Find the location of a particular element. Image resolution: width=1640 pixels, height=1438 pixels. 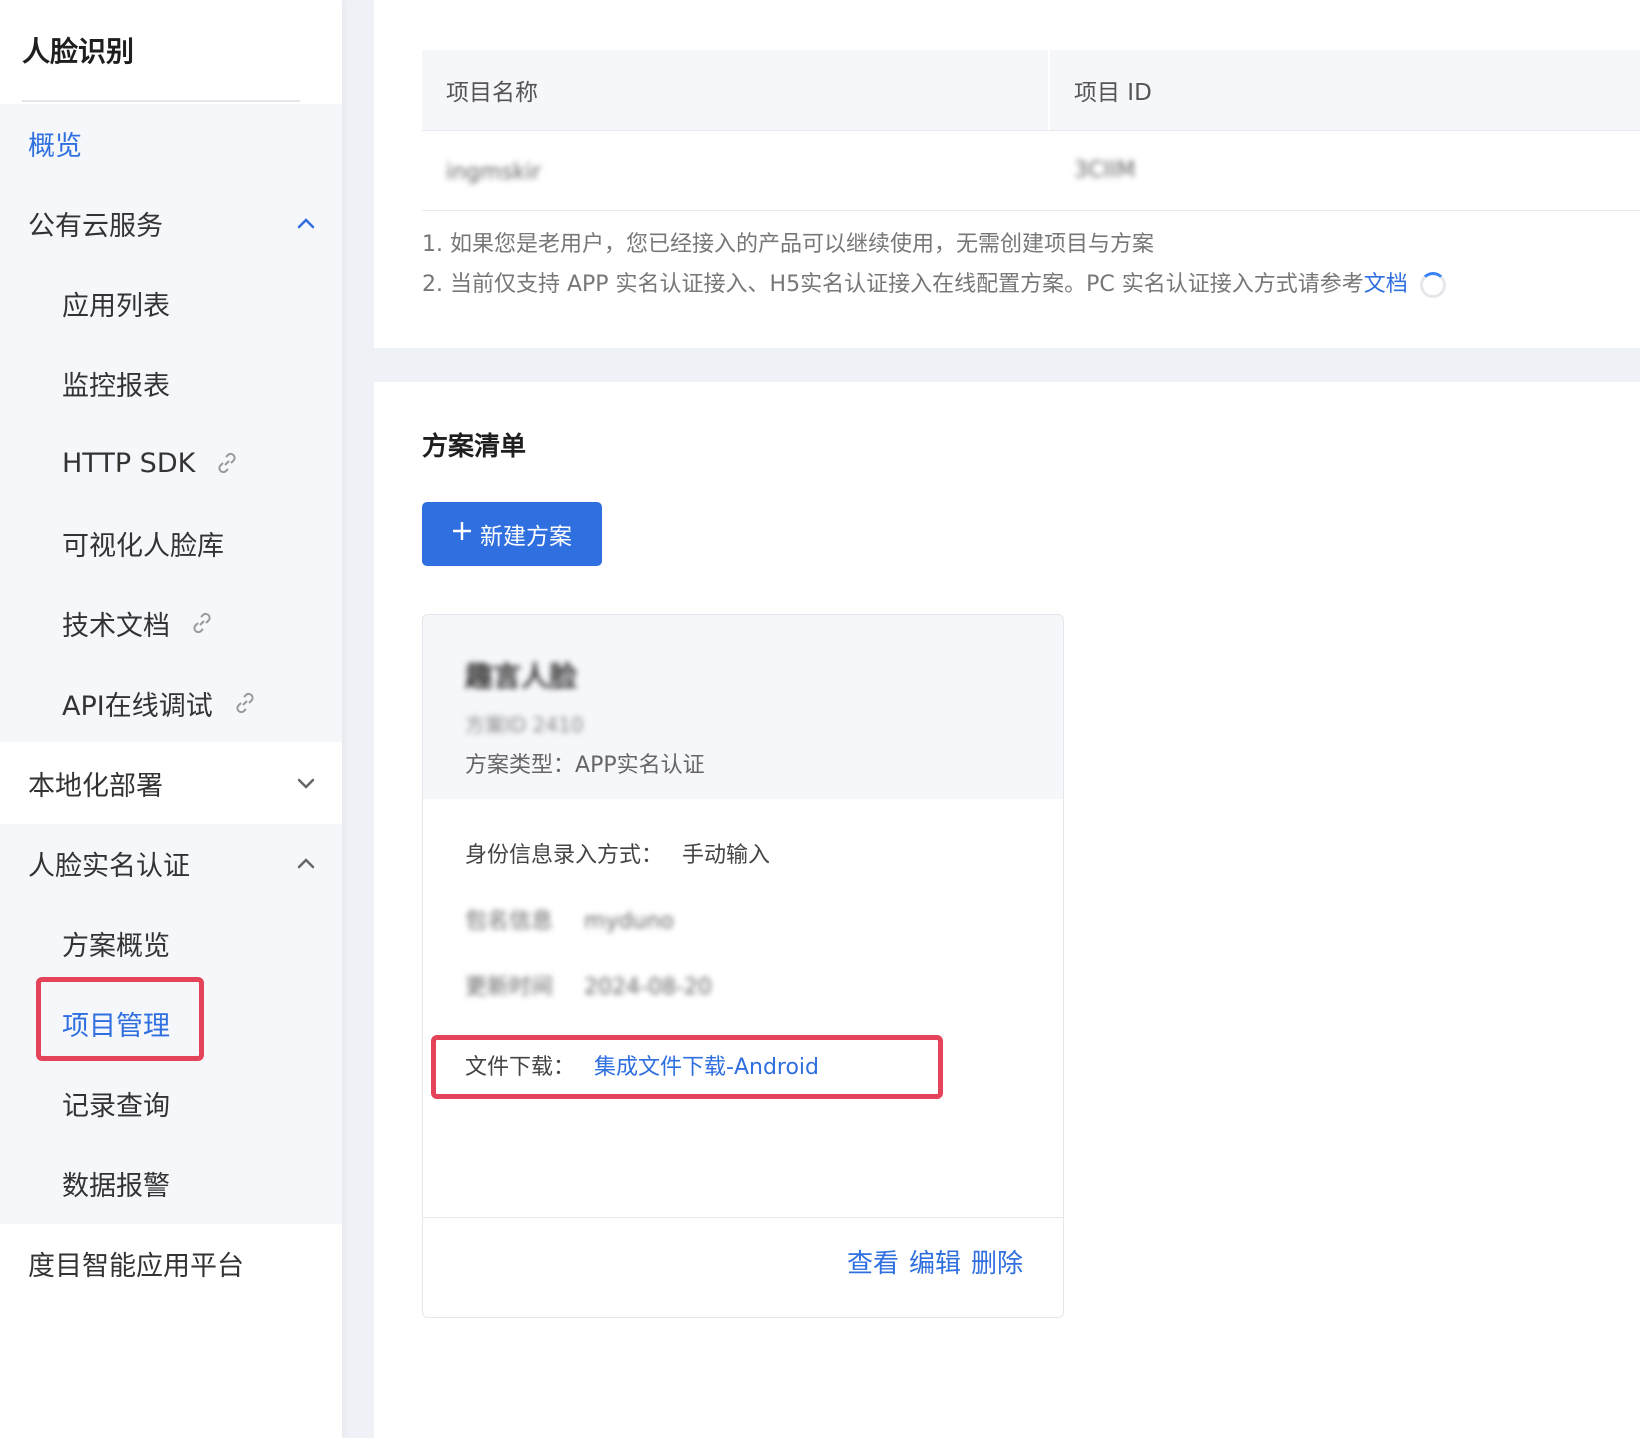

input-method-row: 身份信息录入方式： 手动输入 is located at coordinates (617, 853).